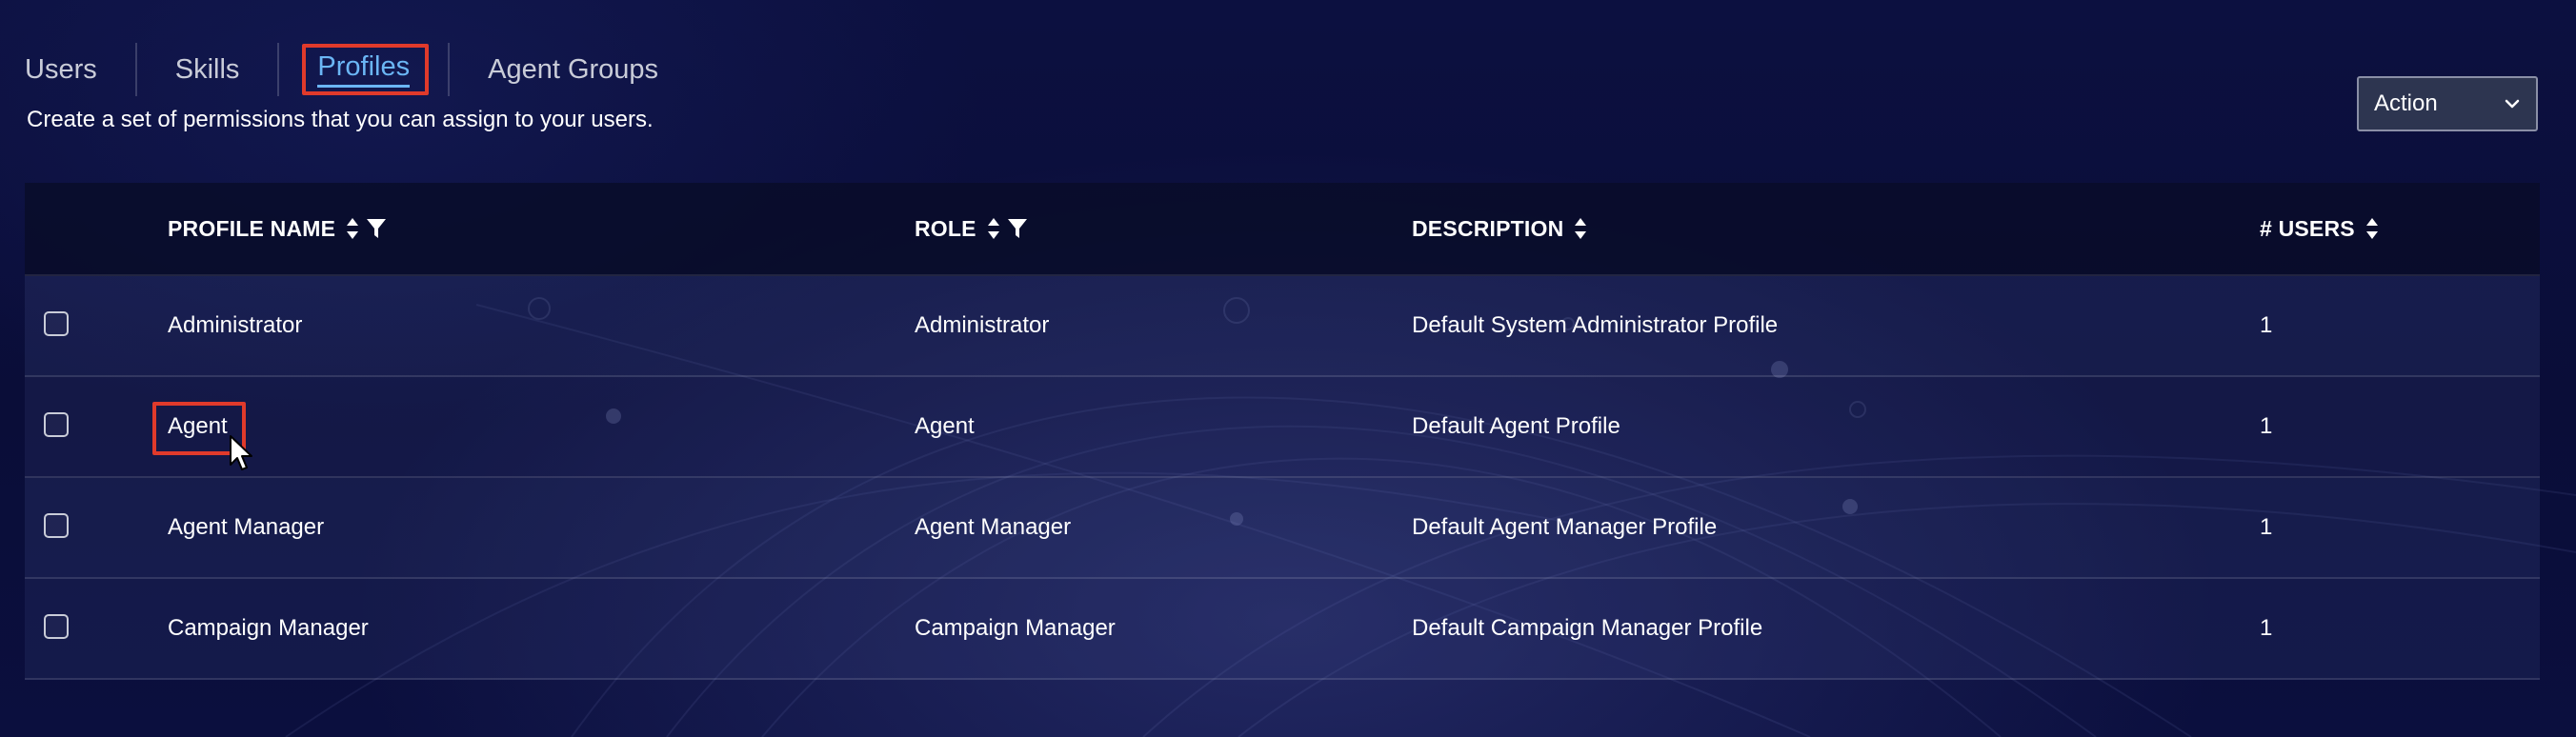 This screenshot has width=2576, height=737. I want to click on role-cell: Administrator, so click(982, 325).